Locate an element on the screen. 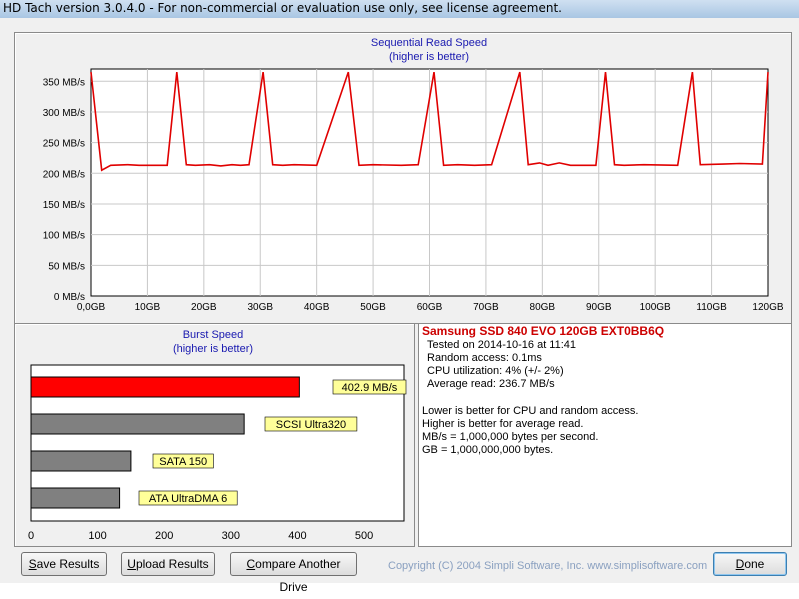  x-tick-label: 70GB is located at coordinates (486, 307).